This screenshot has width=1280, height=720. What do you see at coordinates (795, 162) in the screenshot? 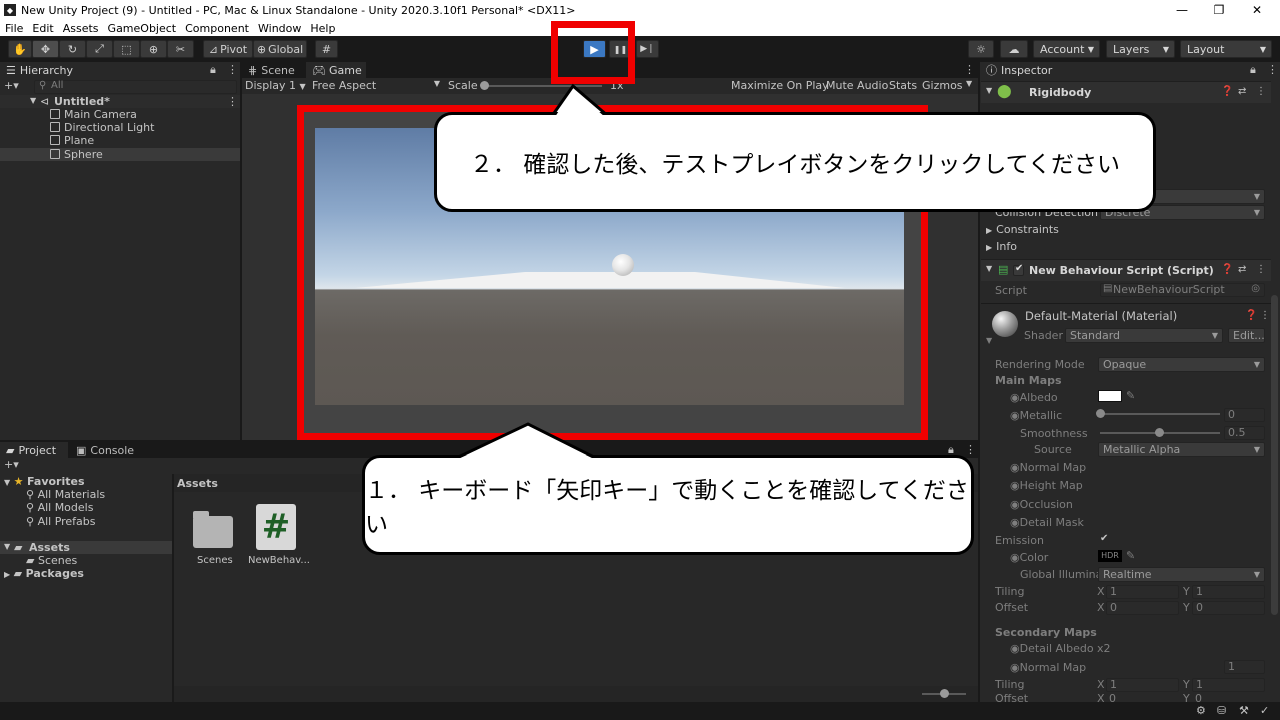
I see `callout-step-2: ２． 確認した後、テストプレイボタンをクリックしてください` at bounding box center [795, 162].